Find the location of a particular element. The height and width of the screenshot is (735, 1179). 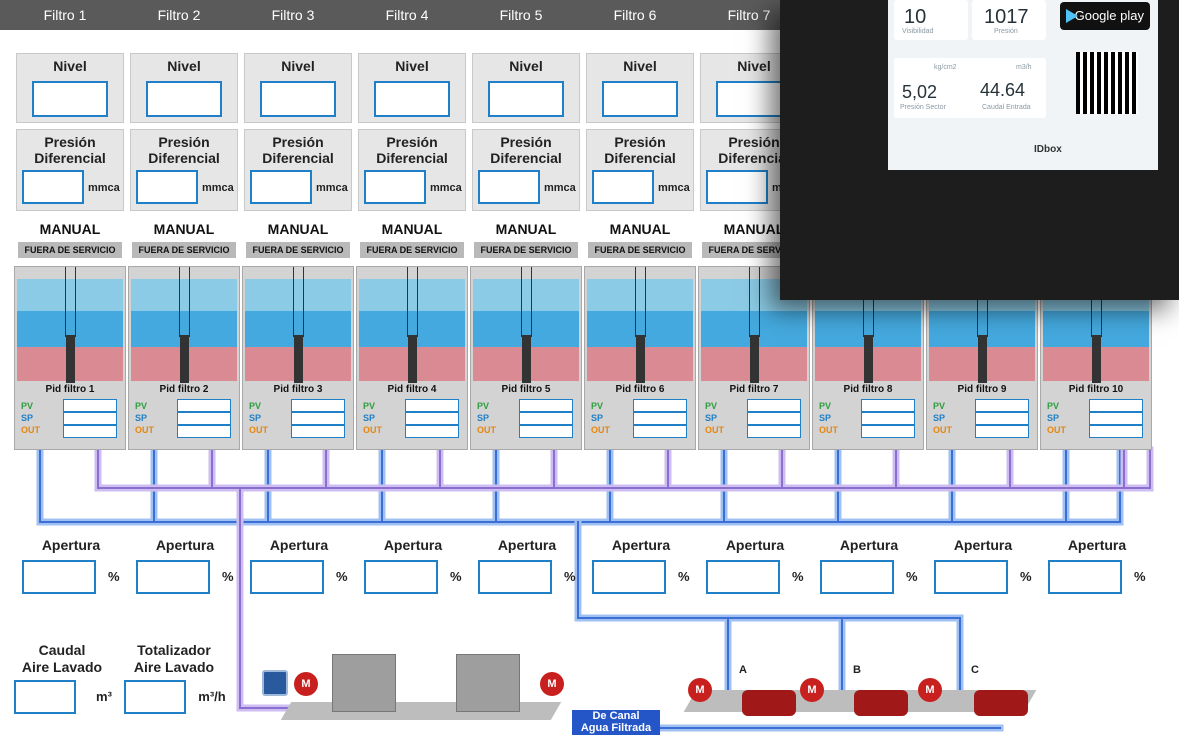

diferencial-label: Diferencial is located at coordinates (70, 158).